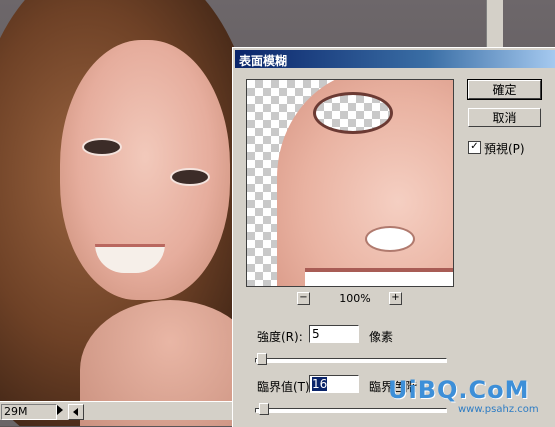 The image size is (555, 427). I want to click on status-menu-arrow-icon, so click(60, 410).